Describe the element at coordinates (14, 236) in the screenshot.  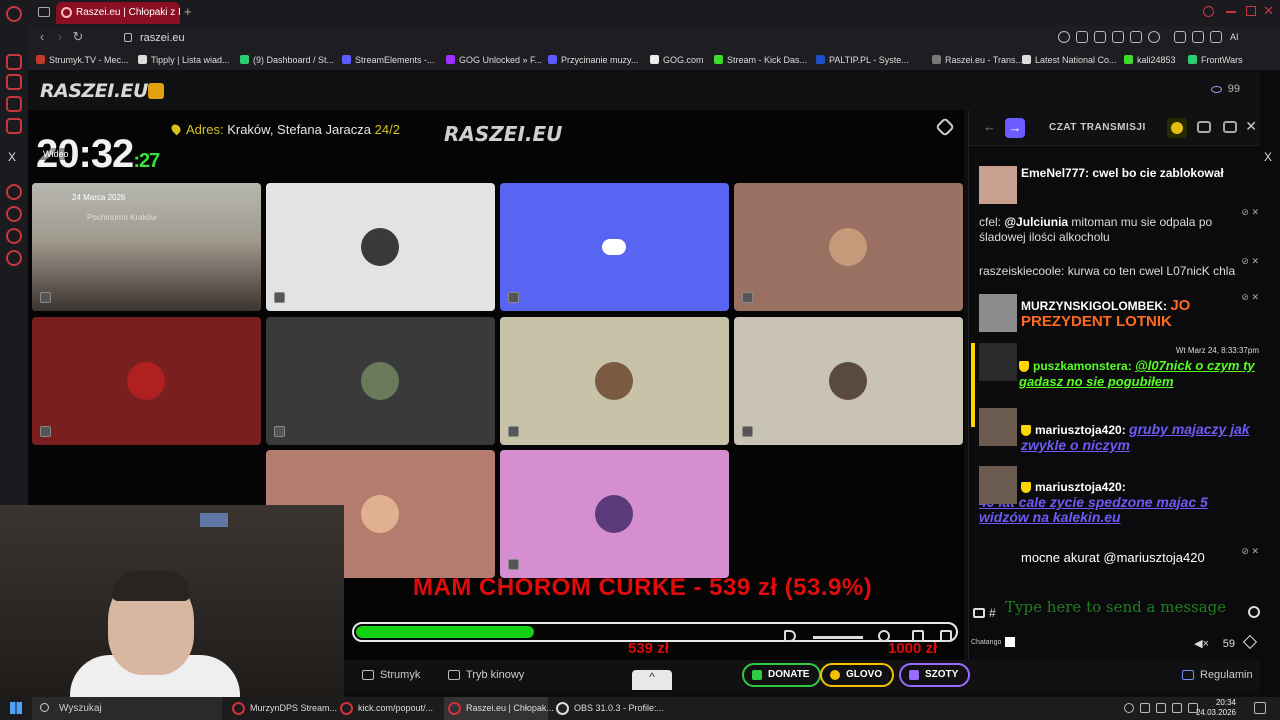
I see `download-icon` at that location.